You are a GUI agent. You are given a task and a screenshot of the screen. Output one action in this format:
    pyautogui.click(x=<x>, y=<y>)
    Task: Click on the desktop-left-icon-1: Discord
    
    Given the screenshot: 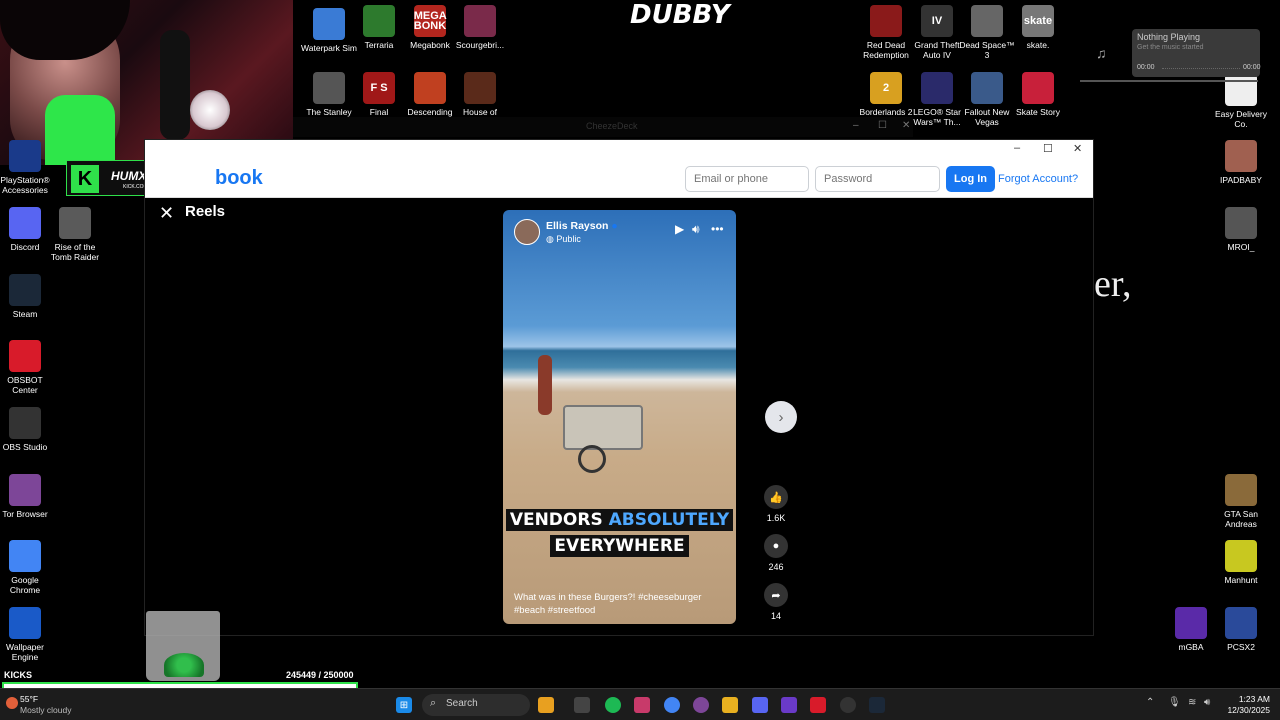 What is the action you would take?
    pyautogui.click(x=26, y=229)
    